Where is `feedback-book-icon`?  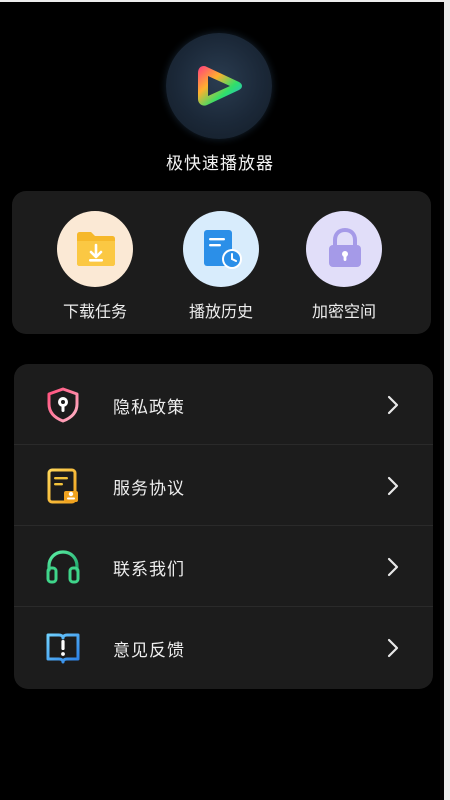
feedback-book-icon is located at coordinates (63, 648).